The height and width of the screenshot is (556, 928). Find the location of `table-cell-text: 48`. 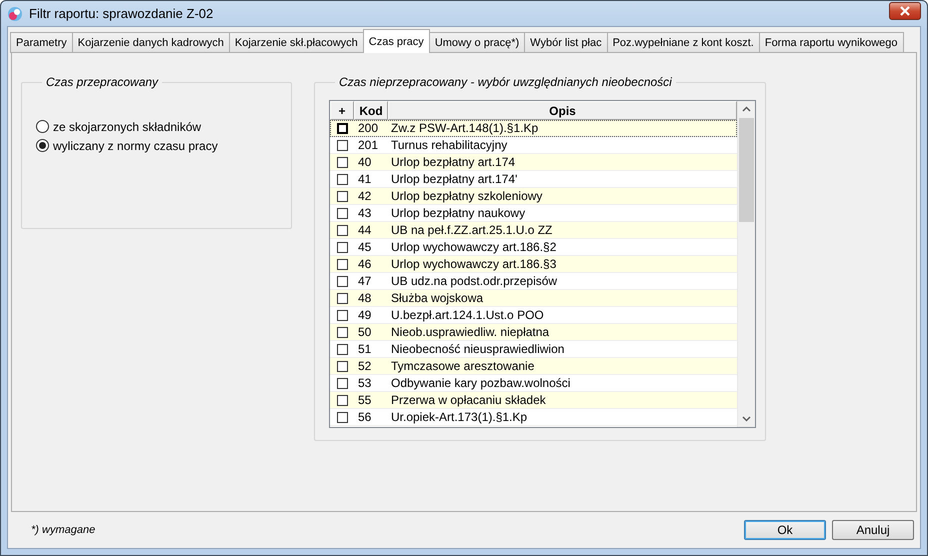

table-cell-text: 48 is located at coordinates (364, 298).